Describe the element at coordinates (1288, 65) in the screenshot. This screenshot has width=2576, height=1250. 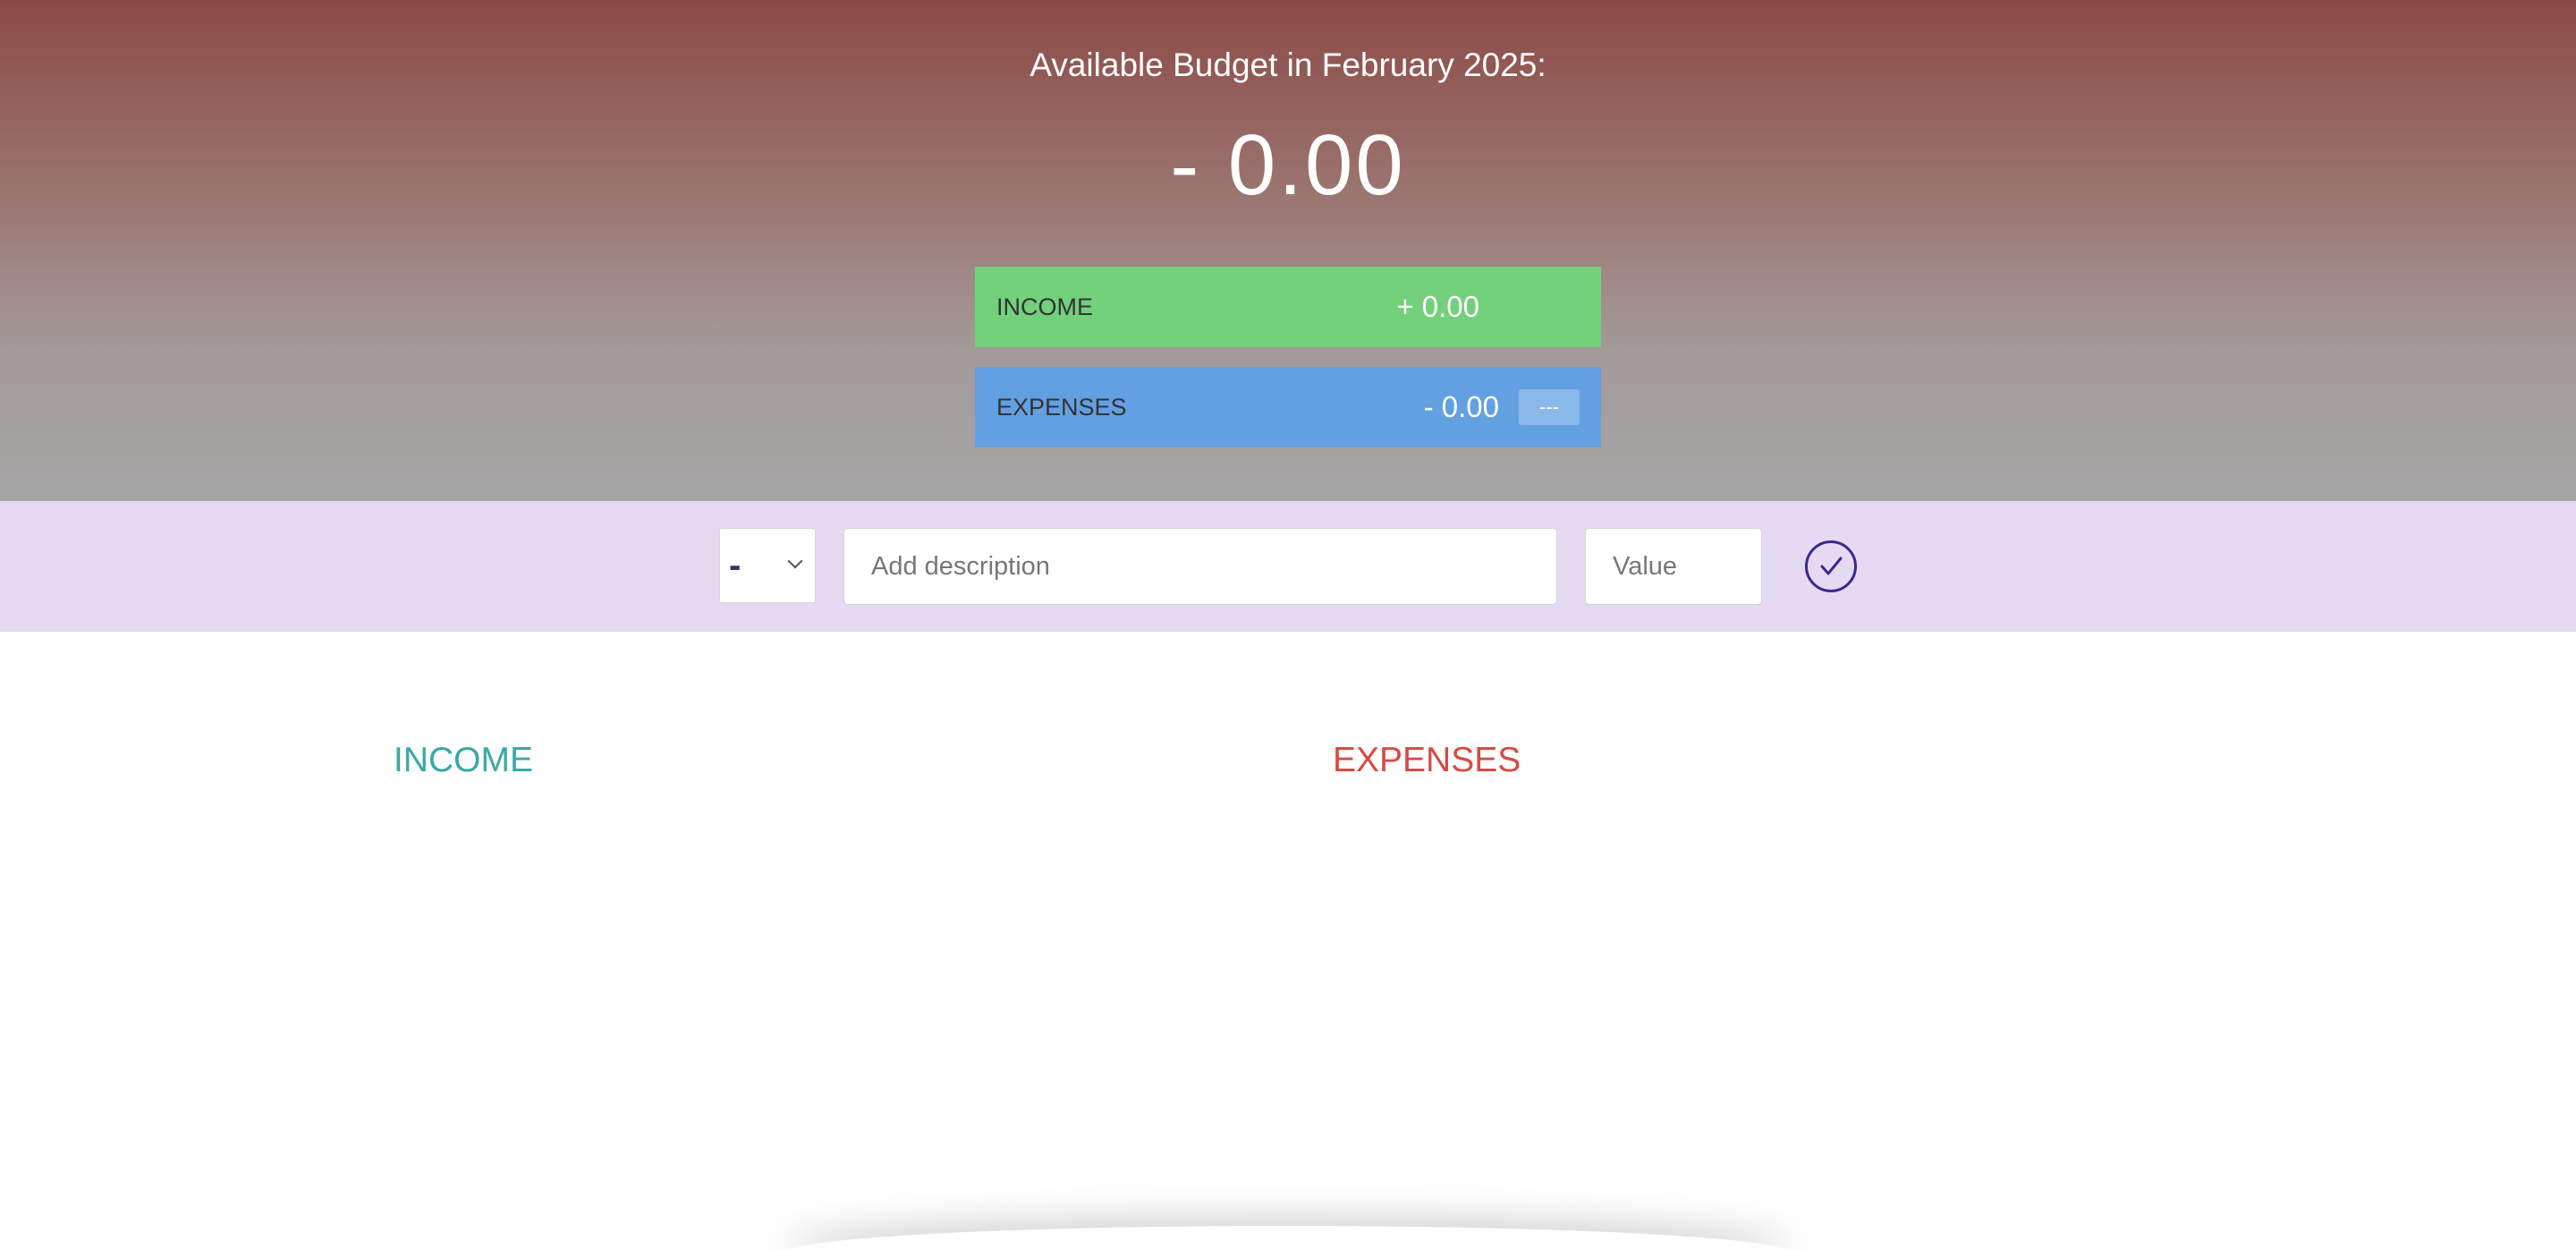
I see `budget-title: Available Budget in February 2025:` at that location.